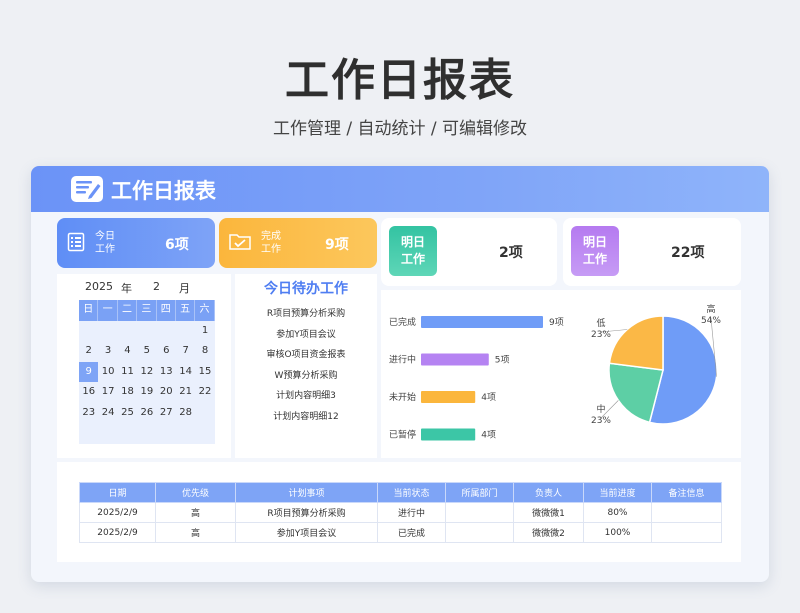 Image resolution: width=800 pixels, height=613 pixels. I want to click on table-header-cell: 日期, so click(117, 492).